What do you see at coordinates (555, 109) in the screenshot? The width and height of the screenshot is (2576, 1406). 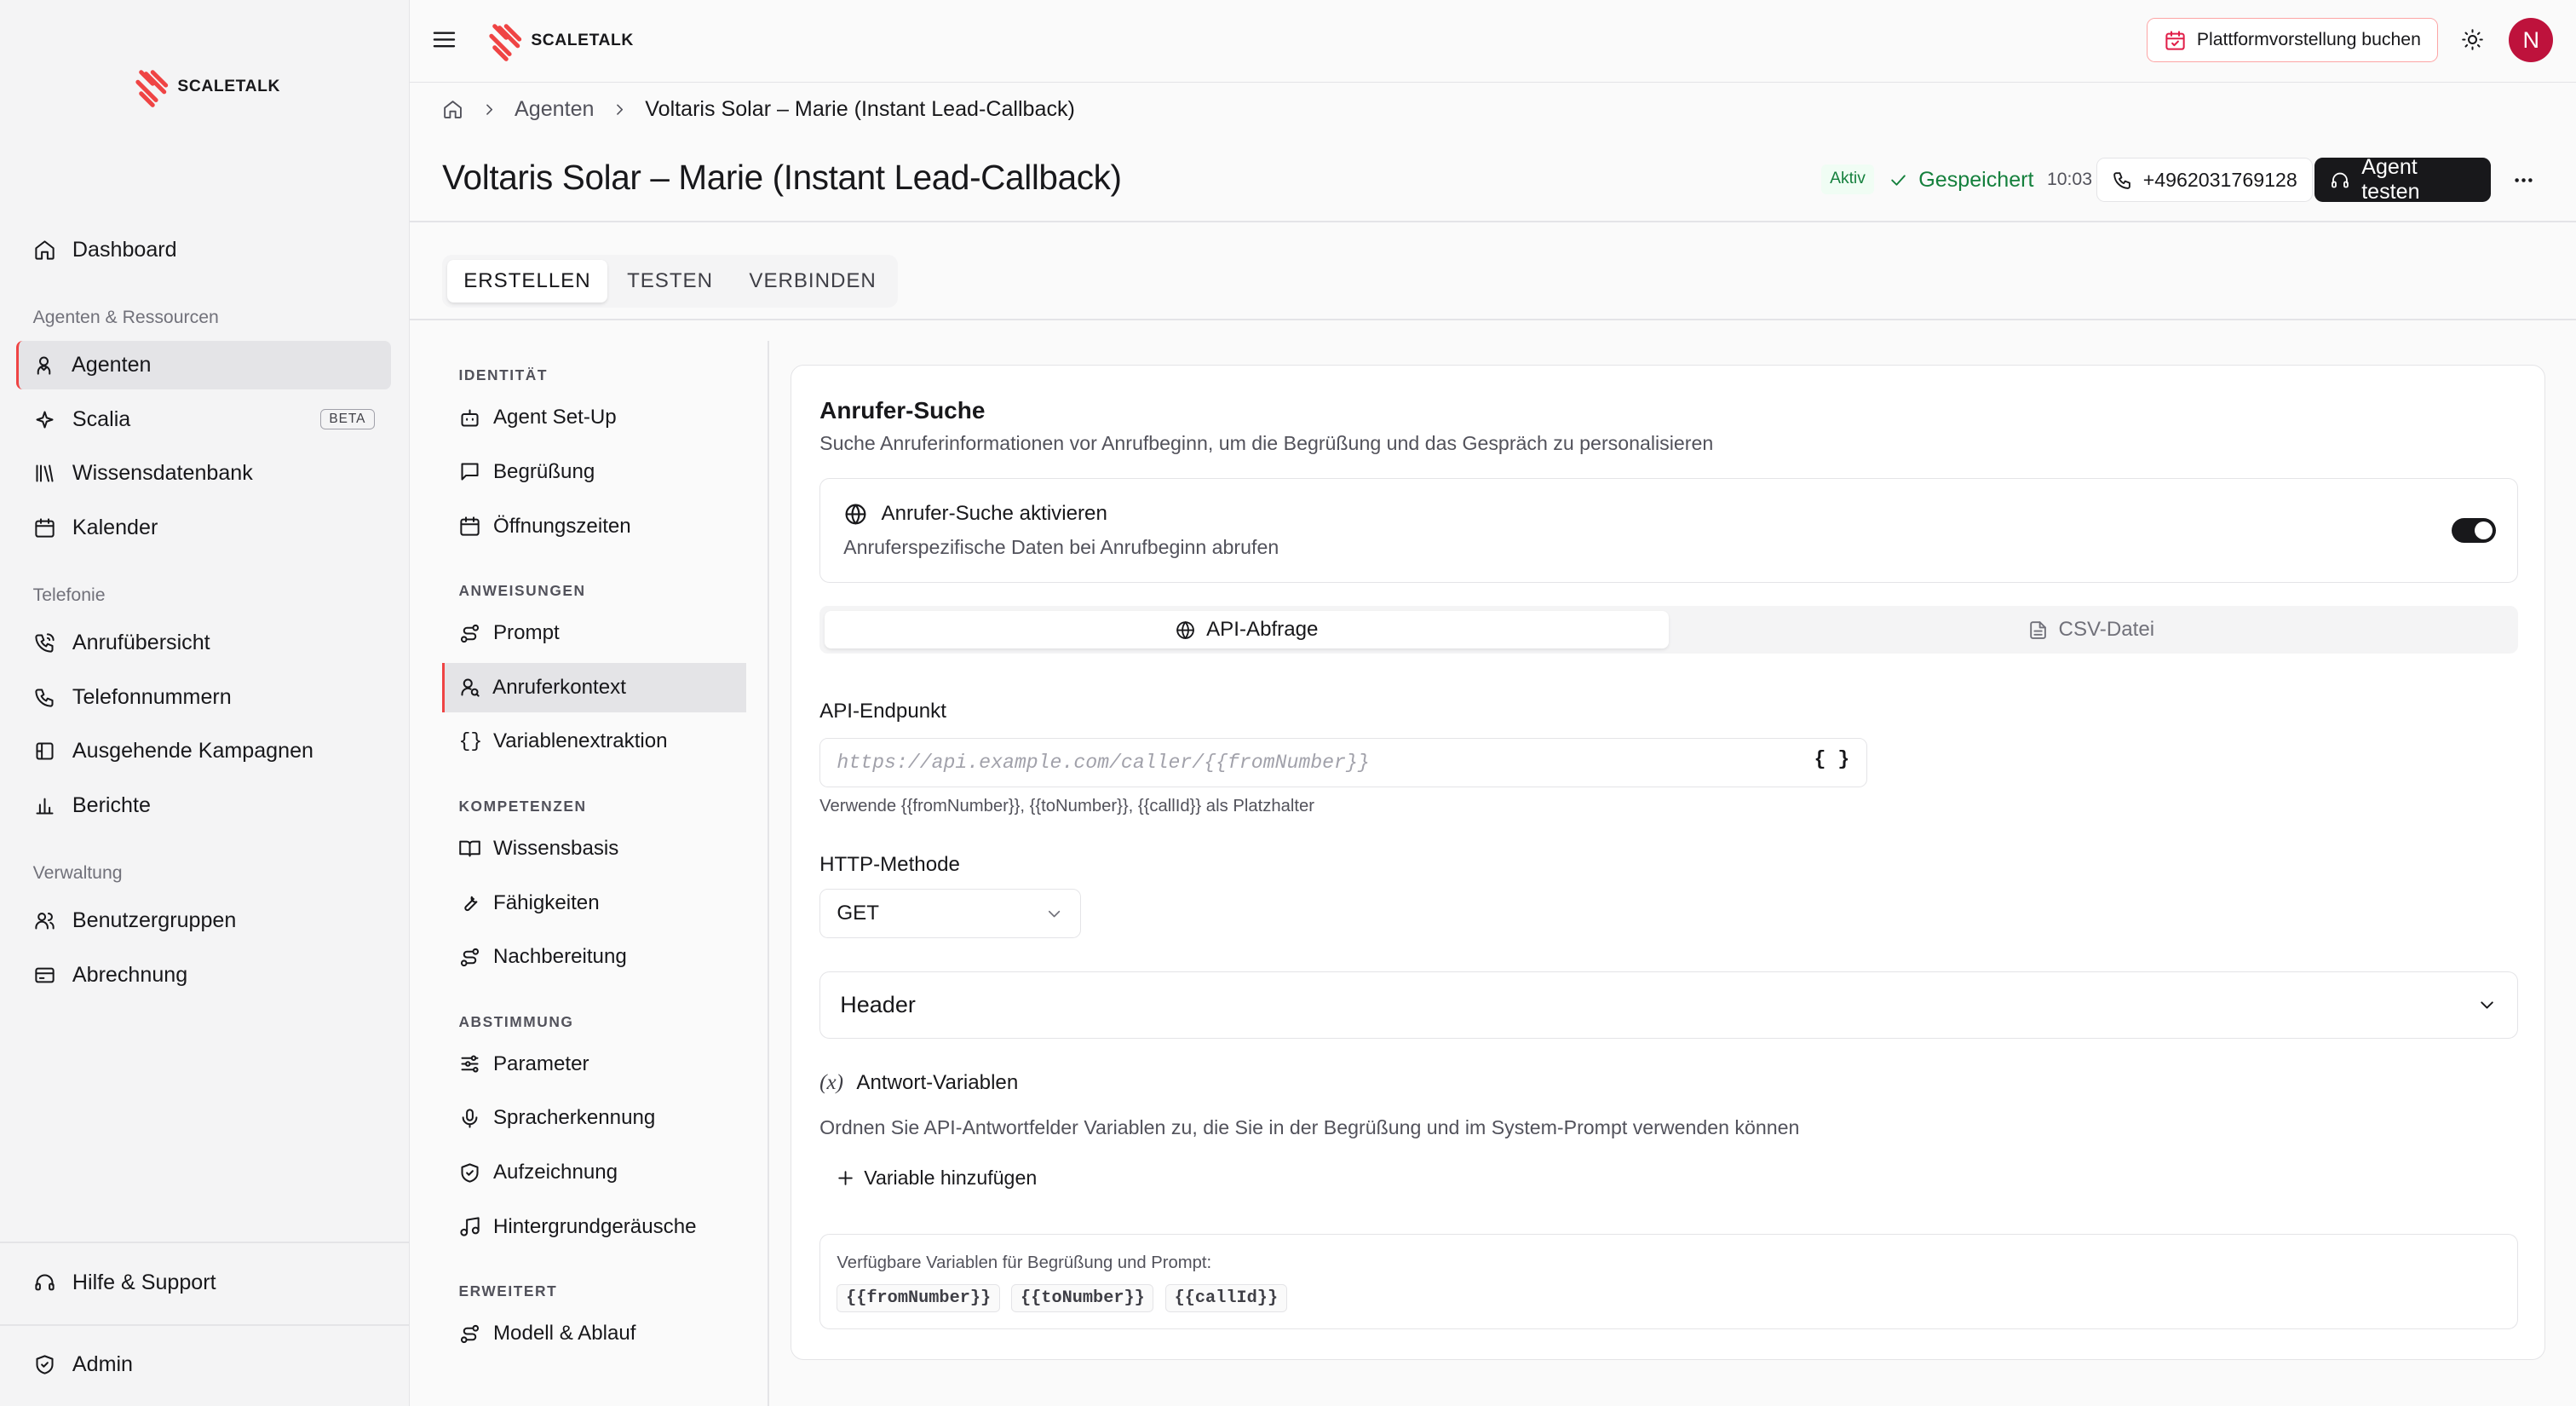 I see `breadcrumb-parent: Agenten` at bounding box center [555, 109].